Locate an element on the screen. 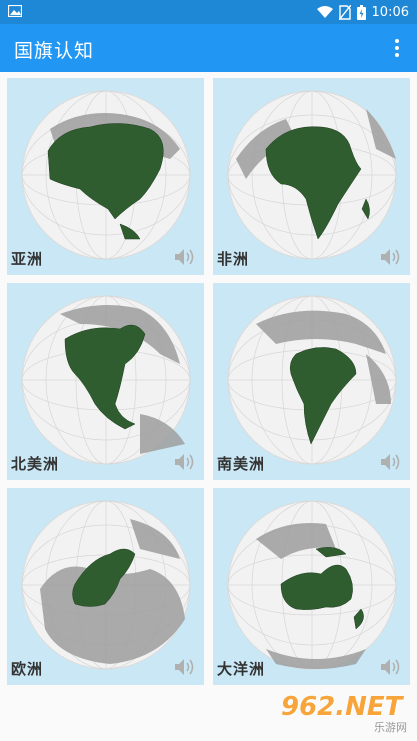 This screenshot has height=741, width=417. continent-card-oceania: 大洋洲 is located at coordinates (311, 586).